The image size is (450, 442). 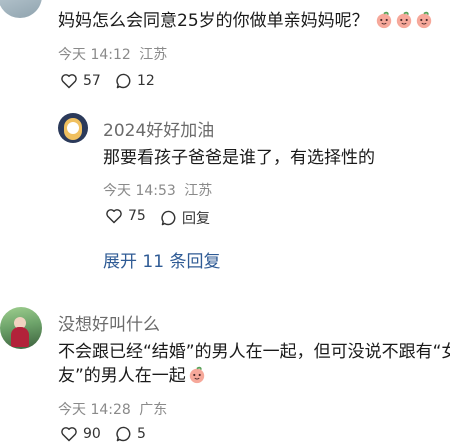 I want to click on comment-time: 今天 14:28, so click(x=94, y=410).